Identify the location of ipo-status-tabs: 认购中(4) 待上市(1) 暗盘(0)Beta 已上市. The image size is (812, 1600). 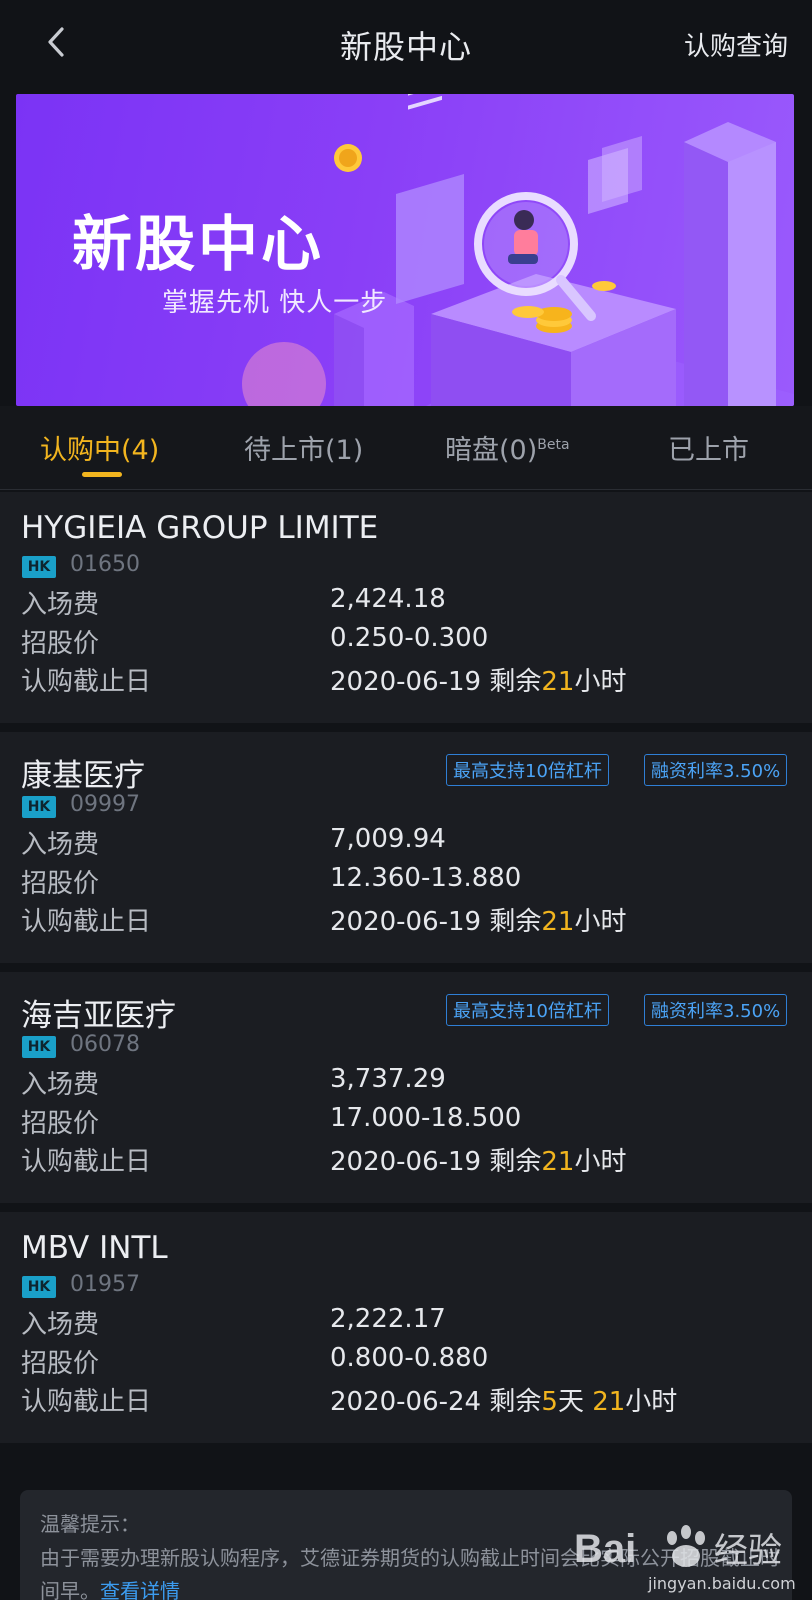
(406, 448).